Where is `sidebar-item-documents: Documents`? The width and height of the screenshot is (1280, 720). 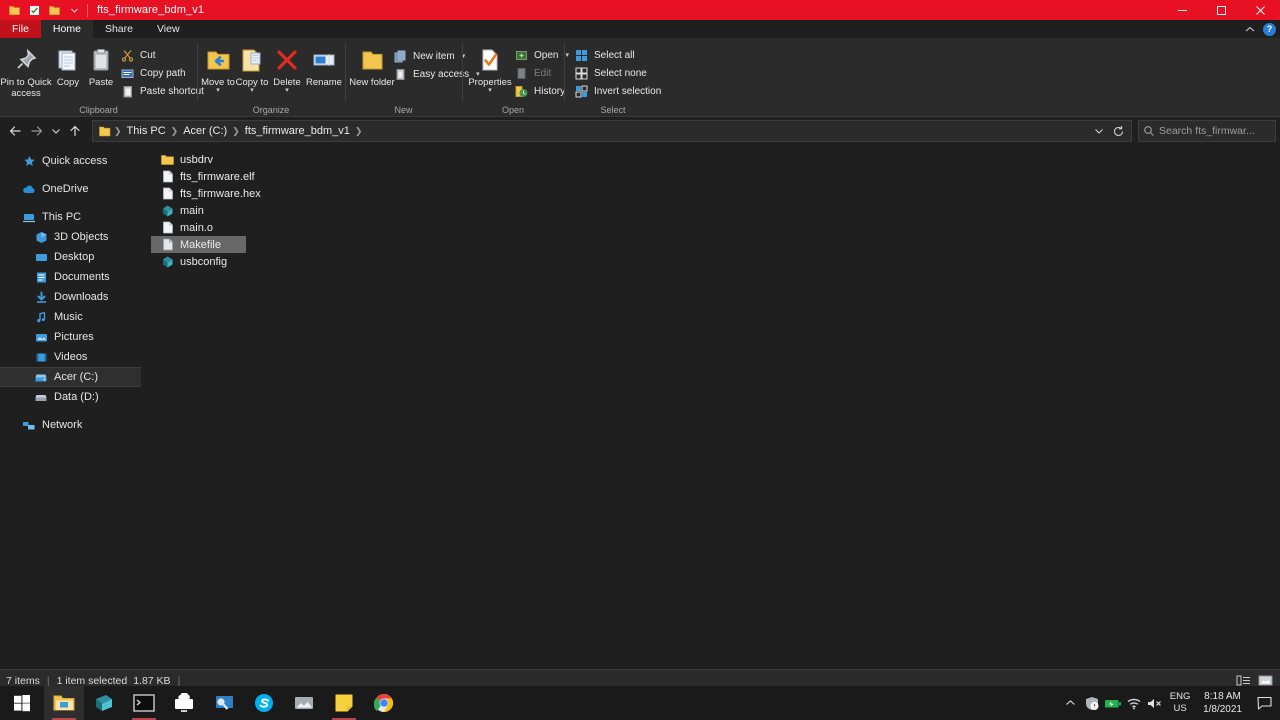 sidebar-item-documents: Documents is located at coordinates (70, 277).